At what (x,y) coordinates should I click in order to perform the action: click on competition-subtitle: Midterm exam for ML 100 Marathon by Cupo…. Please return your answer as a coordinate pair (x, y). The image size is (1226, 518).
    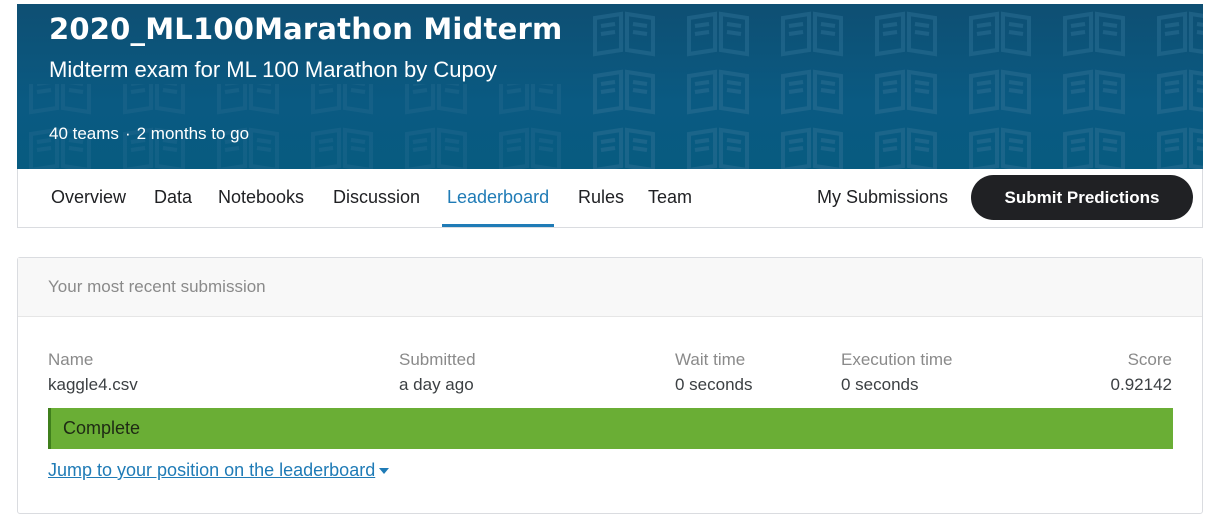
    Looking at the image, I should click on (273, 69).